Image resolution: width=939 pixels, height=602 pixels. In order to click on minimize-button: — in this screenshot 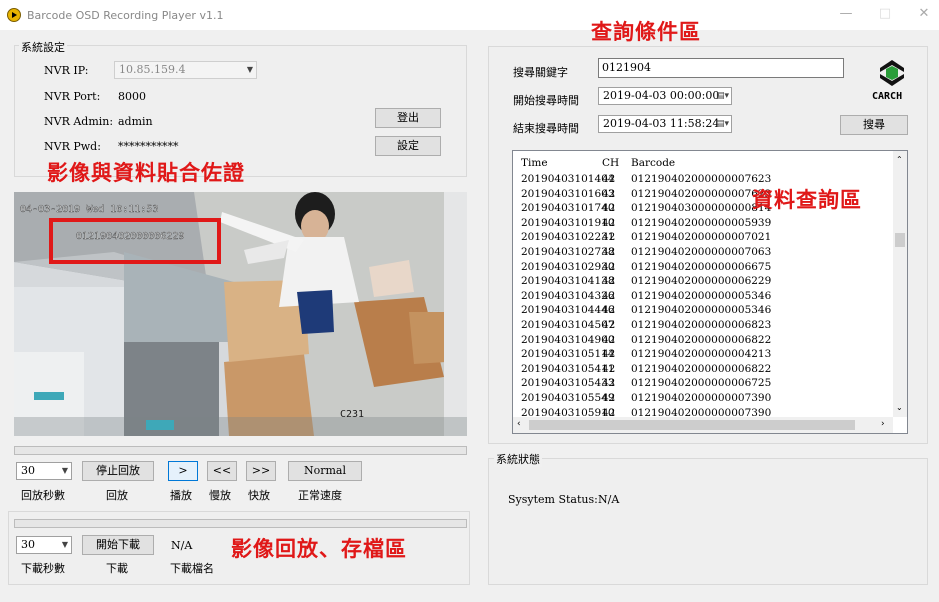, I will do `click(846, 14)`.